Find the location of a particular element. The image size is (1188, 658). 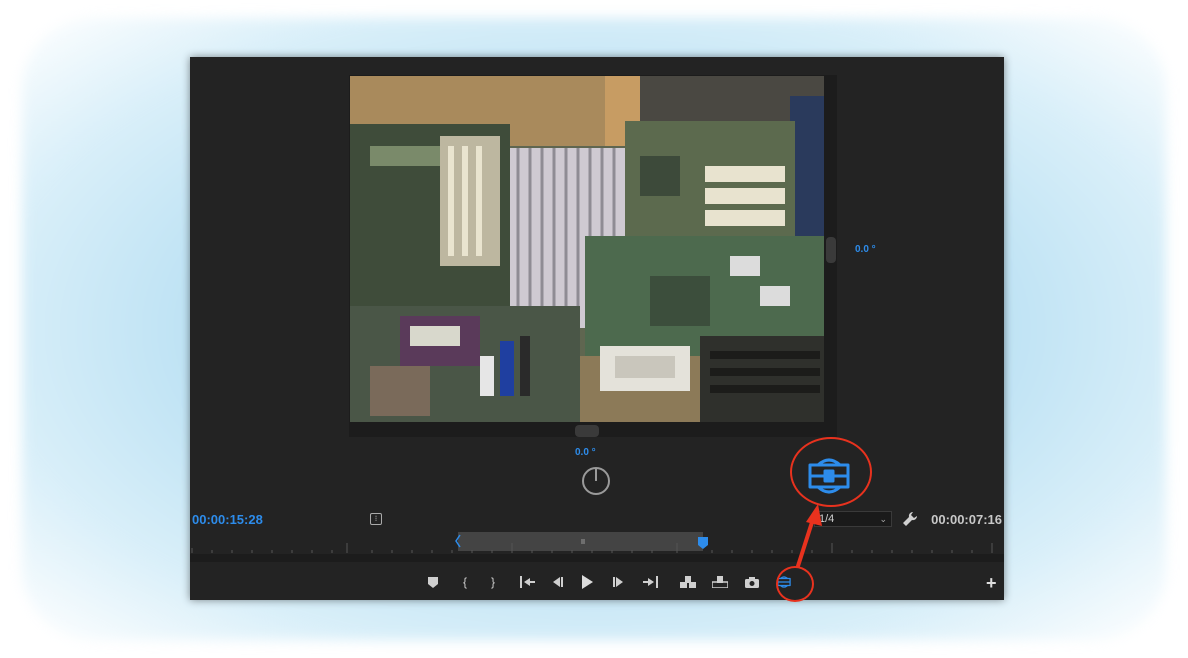

callout-circle-large is located at coordinates (831, 472).